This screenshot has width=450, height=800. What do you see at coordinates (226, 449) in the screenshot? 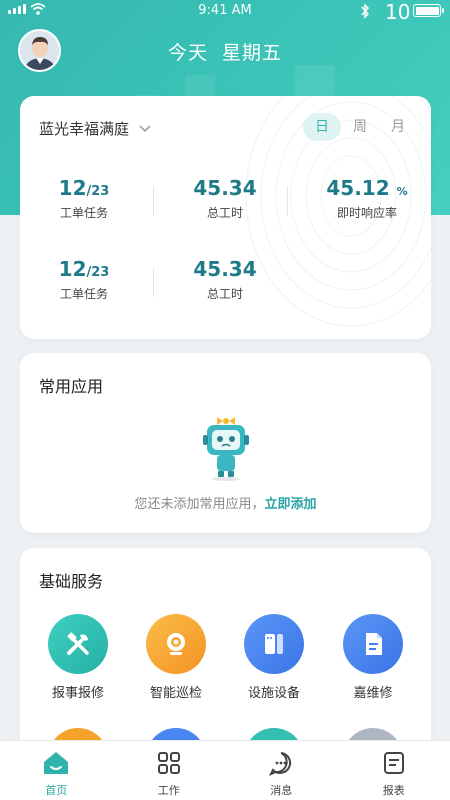
I see `robot-mascot-icon` at bounding box center [226, 449].